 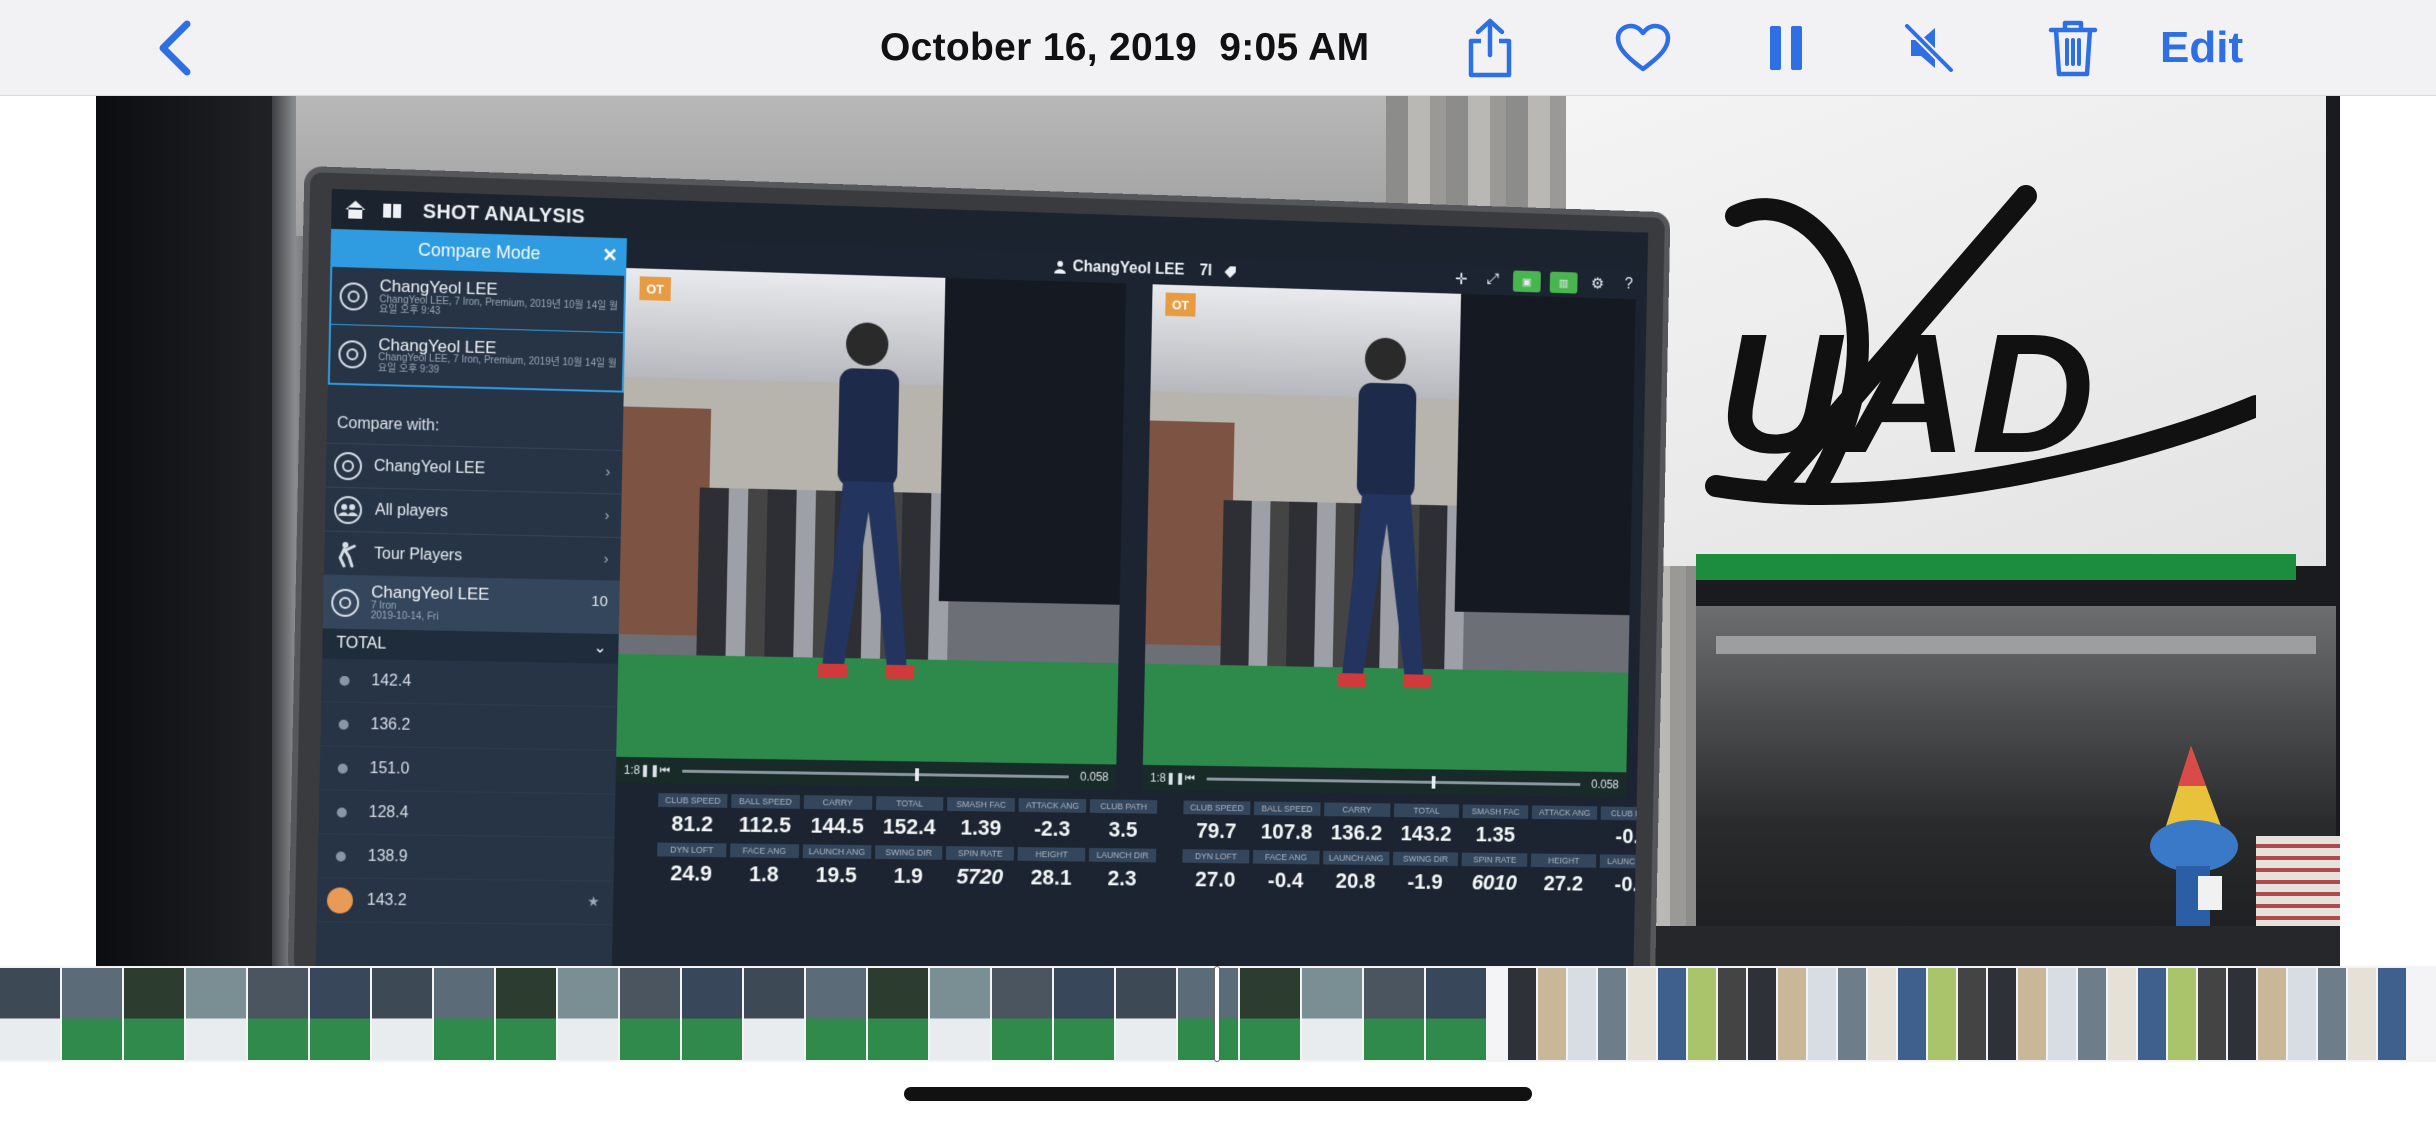 I want to click on expand-icon: ⤢, so click(x=1492, y=280).